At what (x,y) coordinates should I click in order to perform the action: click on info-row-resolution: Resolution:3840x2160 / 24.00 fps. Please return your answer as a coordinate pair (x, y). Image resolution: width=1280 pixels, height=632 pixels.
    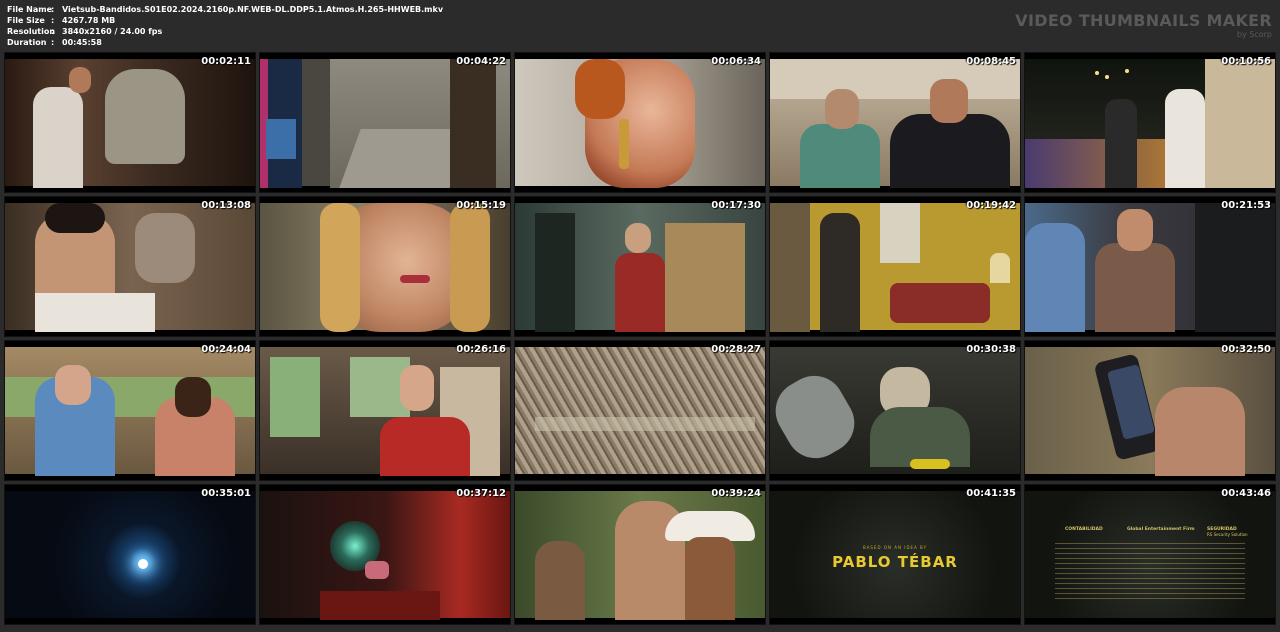
    Looking at the image, I should click on (225, 31).